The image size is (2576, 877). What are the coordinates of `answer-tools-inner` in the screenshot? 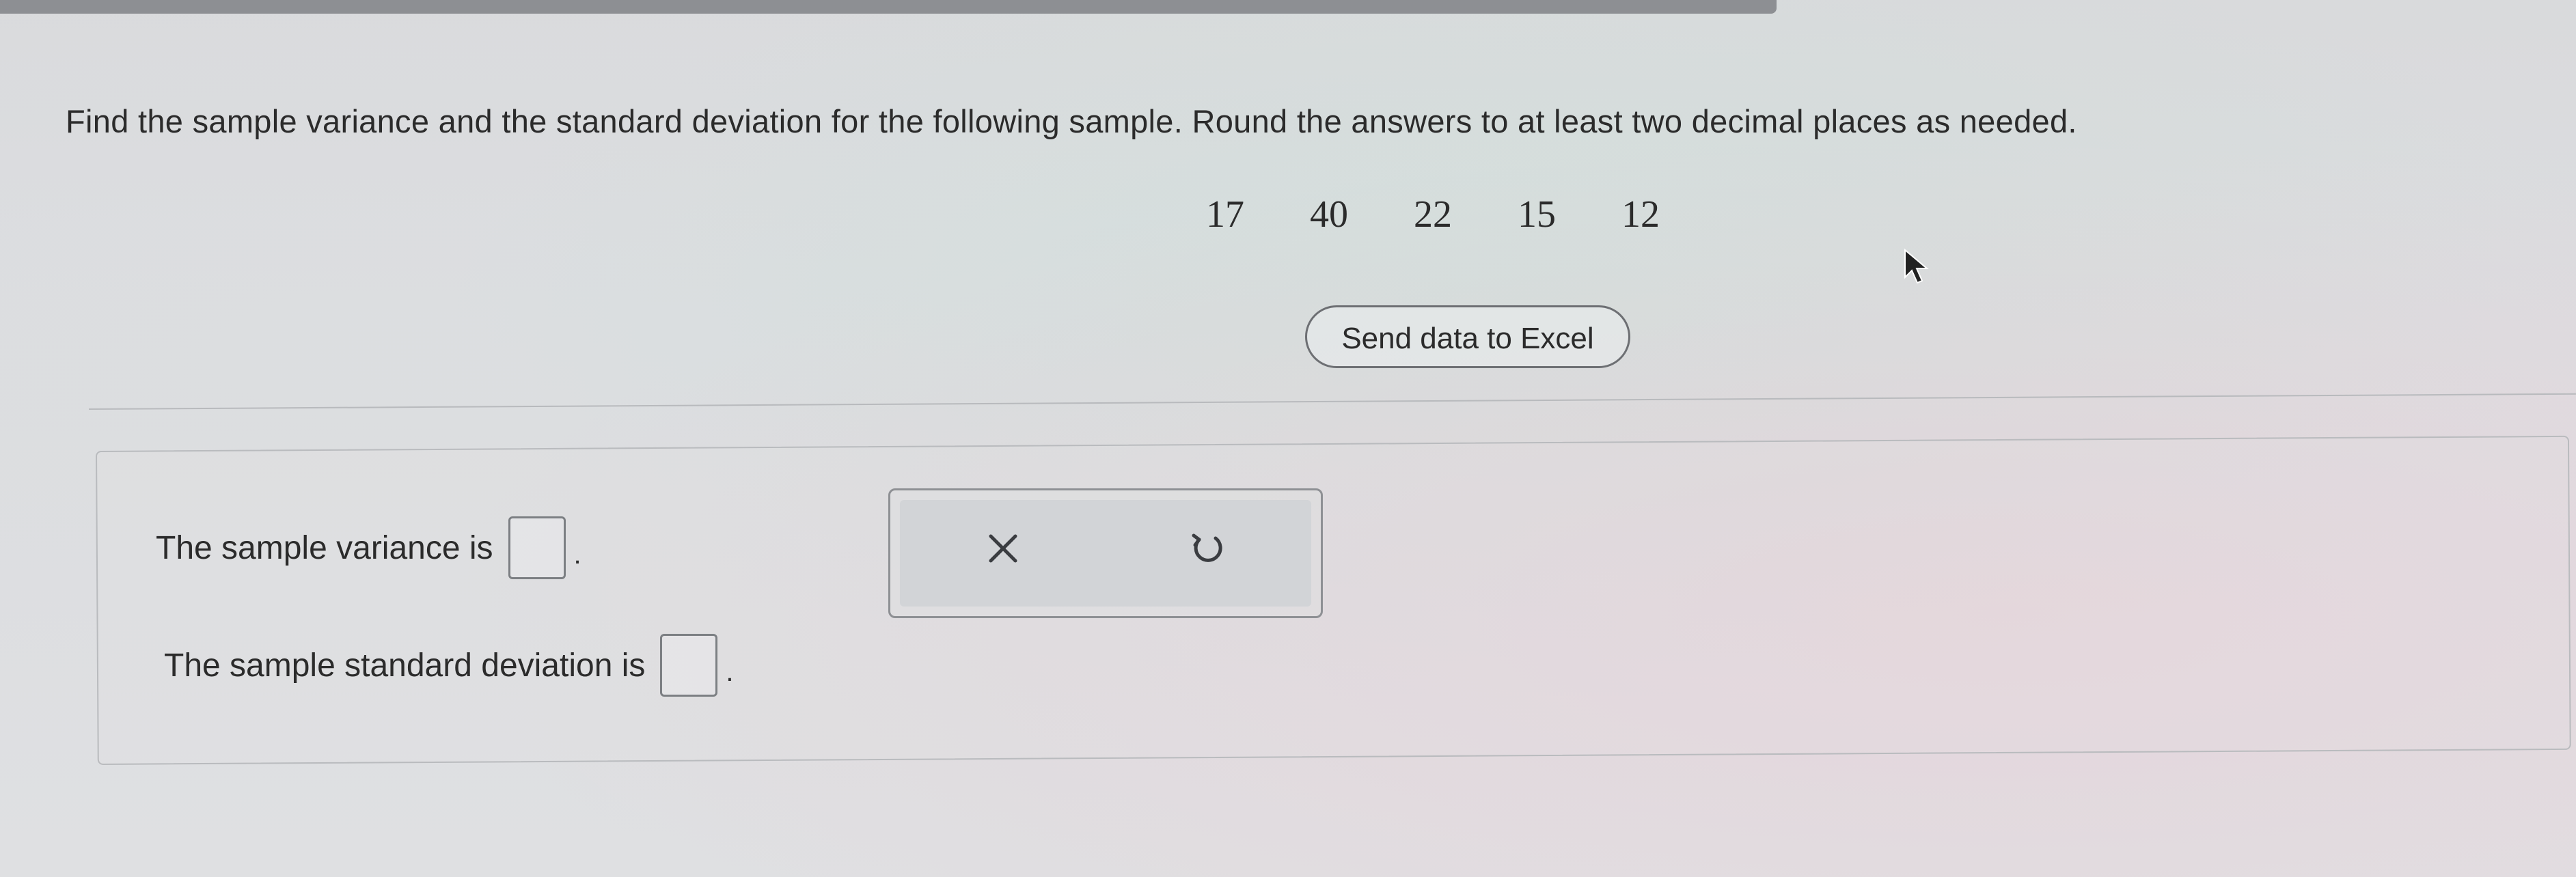 It's located at (1105, 554).